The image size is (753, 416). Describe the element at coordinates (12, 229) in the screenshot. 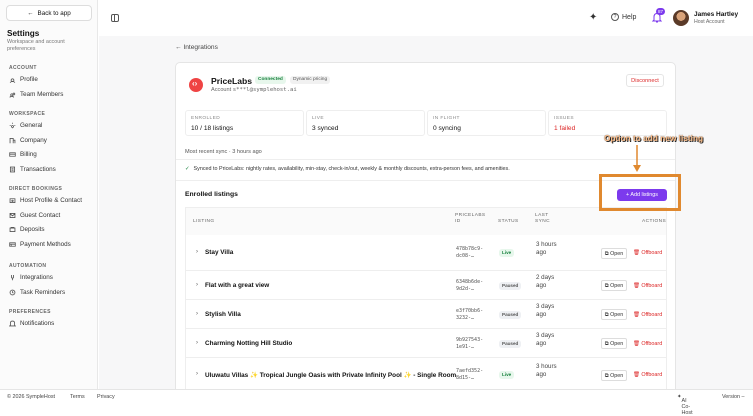

I see `briefcase-icon` at that location.